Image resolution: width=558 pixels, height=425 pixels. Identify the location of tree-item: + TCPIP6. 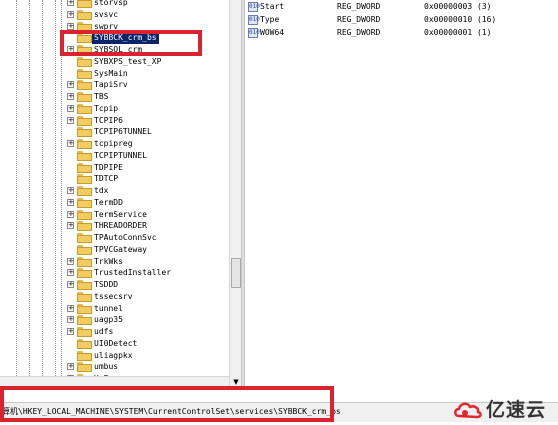
(114, 121).